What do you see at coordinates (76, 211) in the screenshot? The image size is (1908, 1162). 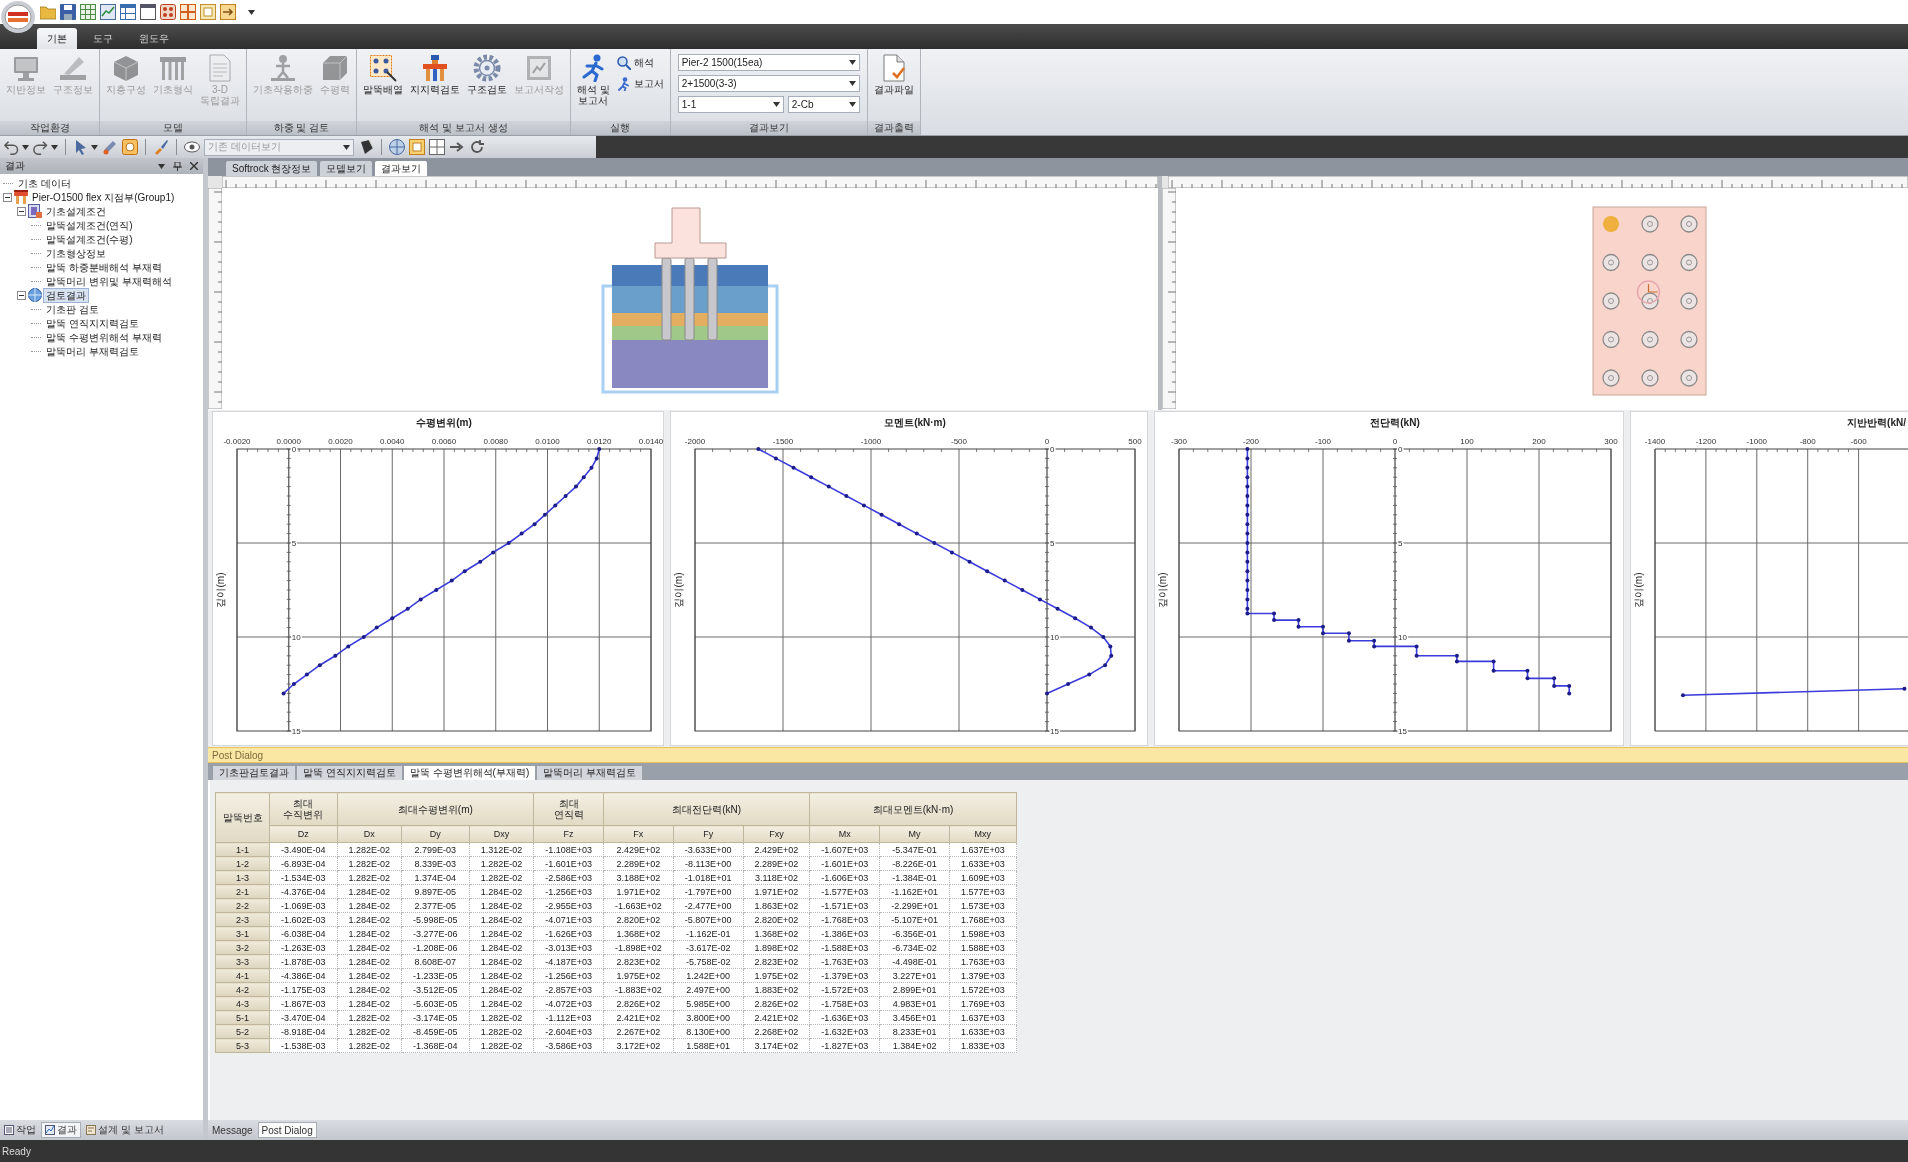 I see `tree-item: 기초설계조건` at bounding box center [76, 211].